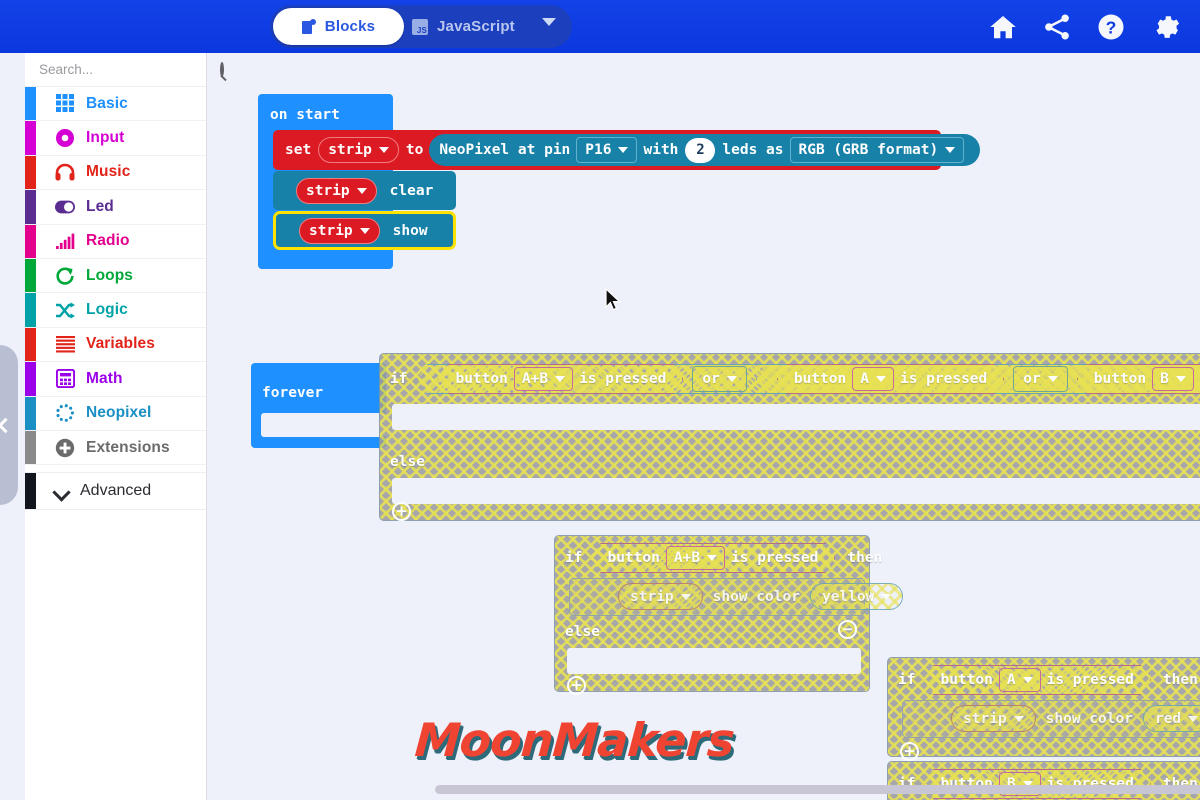  What do you see at coordinates (623, 379) in the screenshot?
I see `condition-suffix: is pressed` at bounding box center [623, 379].